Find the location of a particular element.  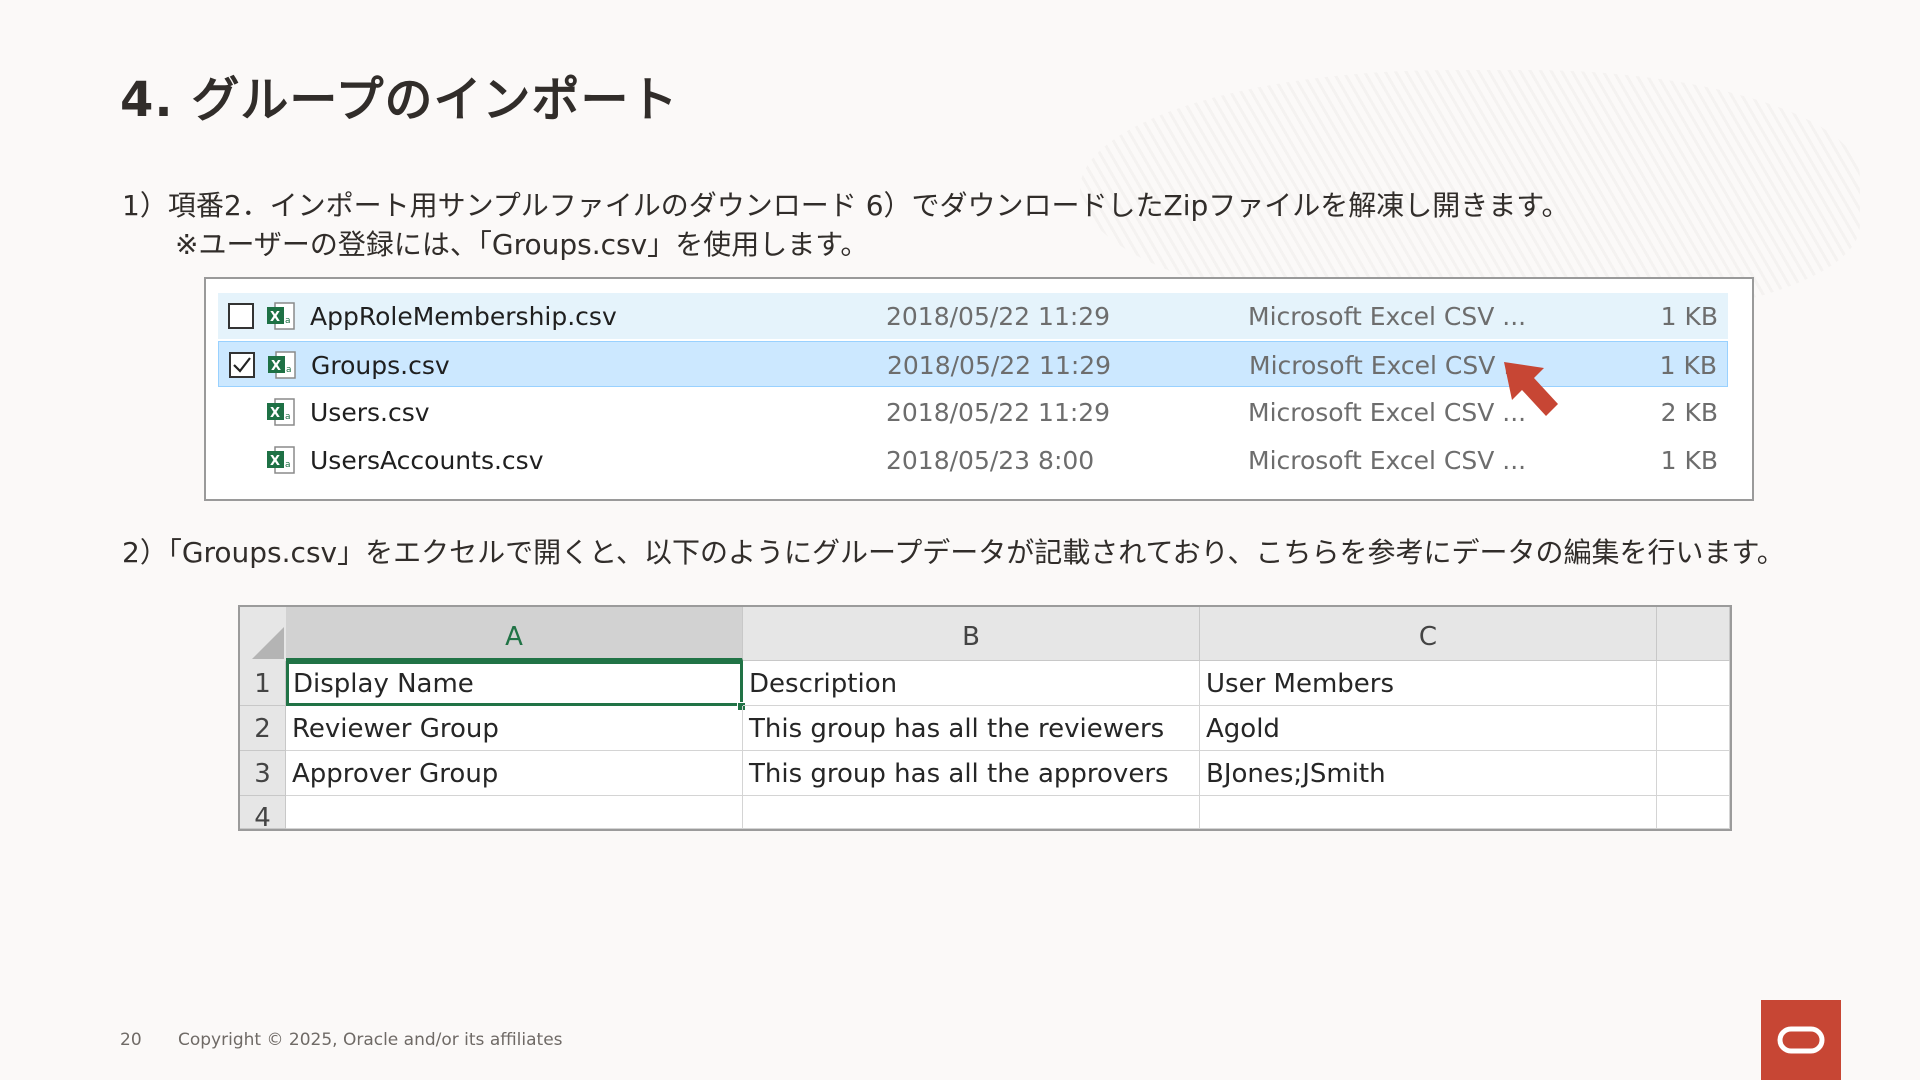

page-title: 4. グループのインポート is located at coordinates (399, 100).